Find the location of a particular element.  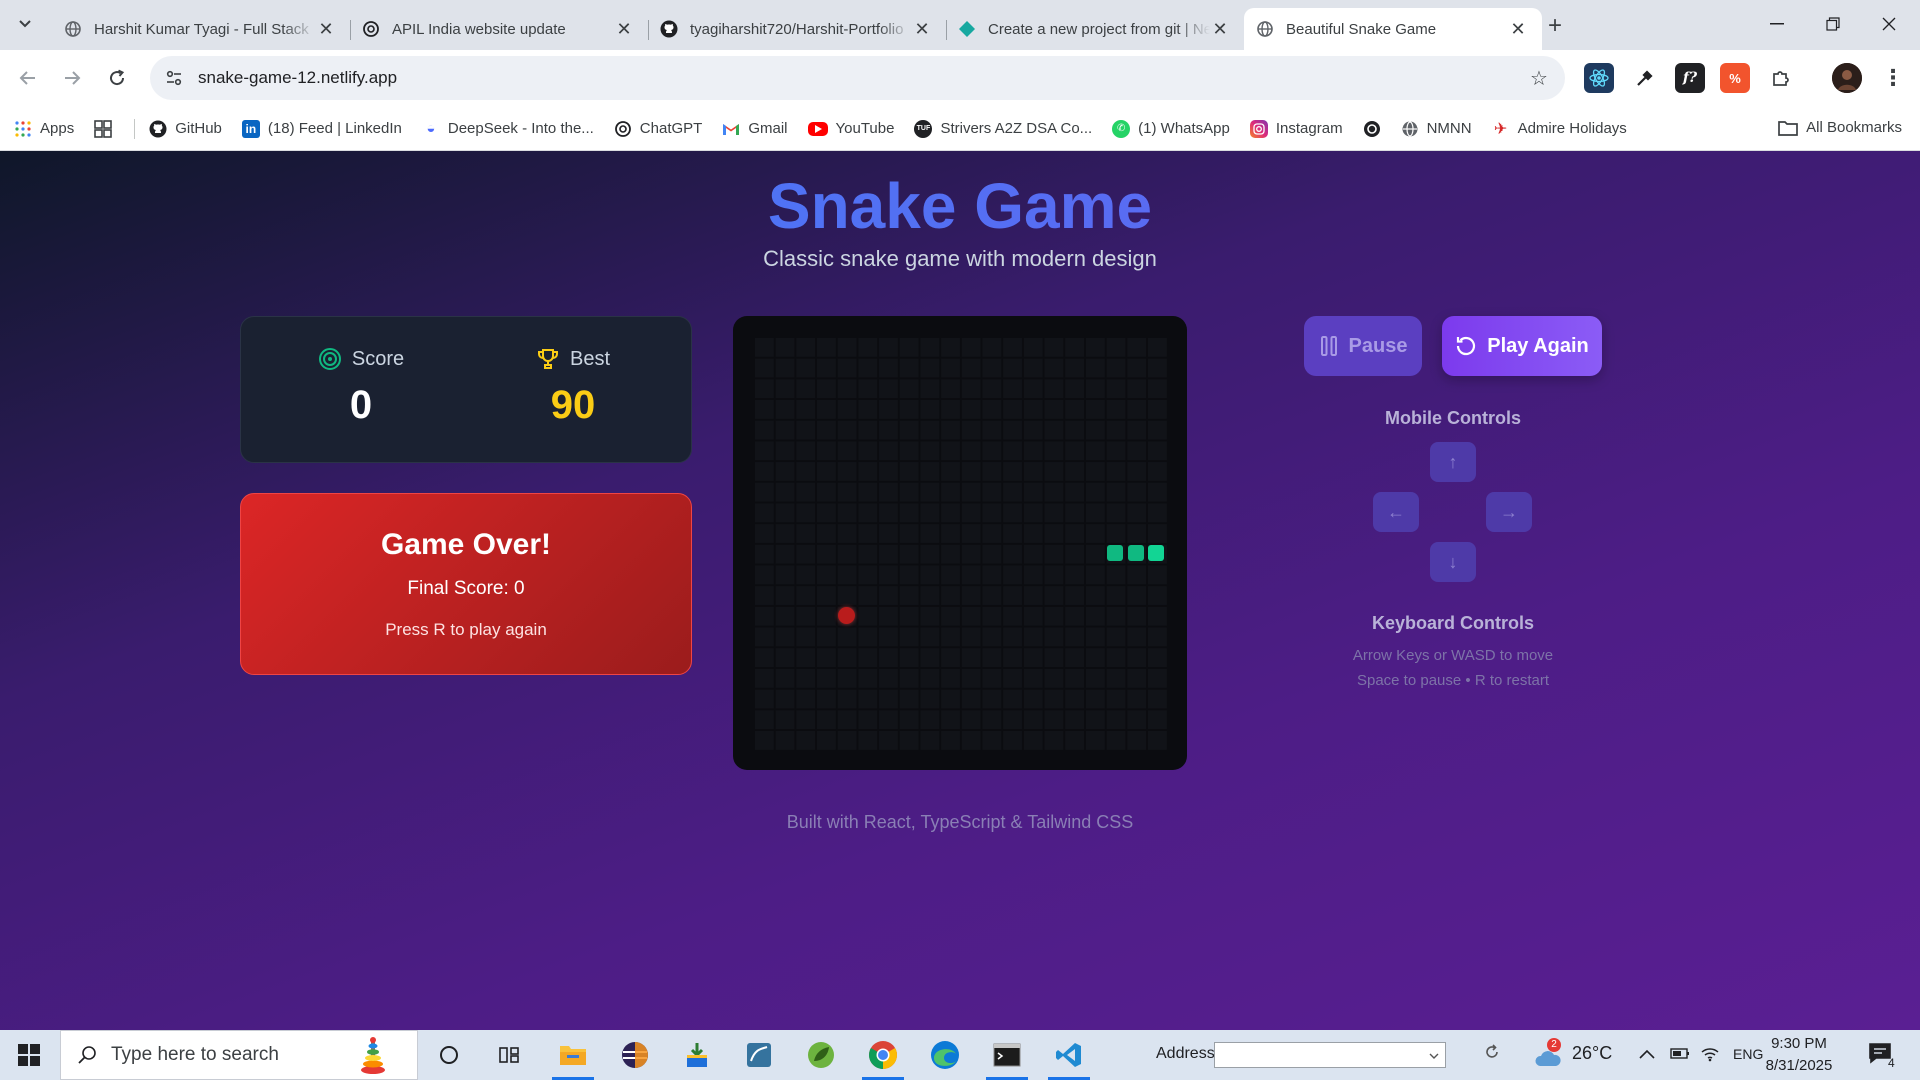

site-info-icon is located at coordinates (174, 78).